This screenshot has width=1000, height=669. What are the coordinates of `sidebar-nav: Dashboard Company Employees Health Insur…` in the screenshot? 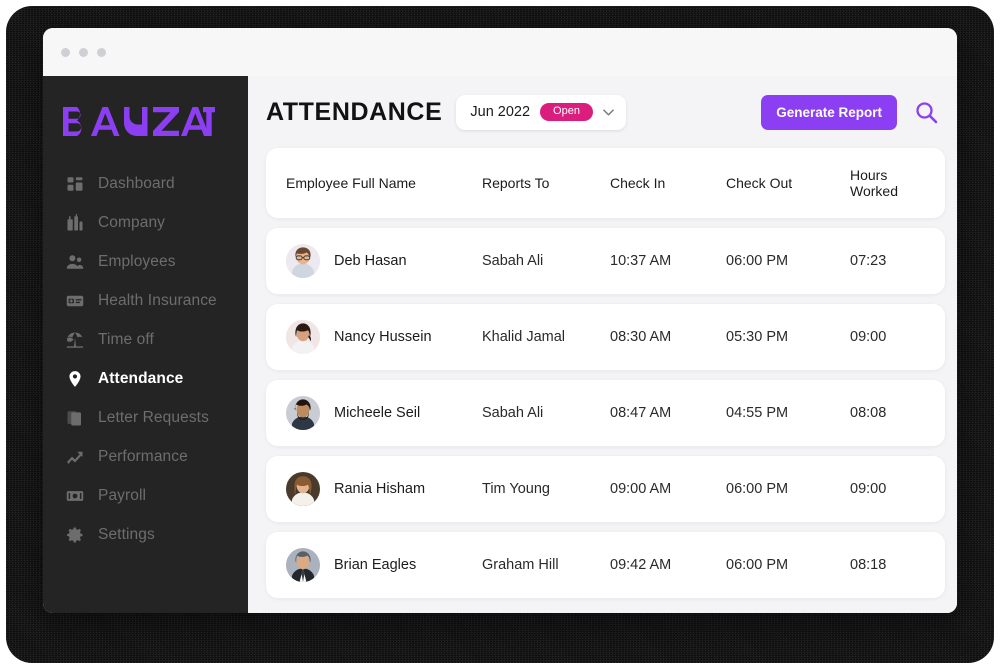 It's located at (145, 359).